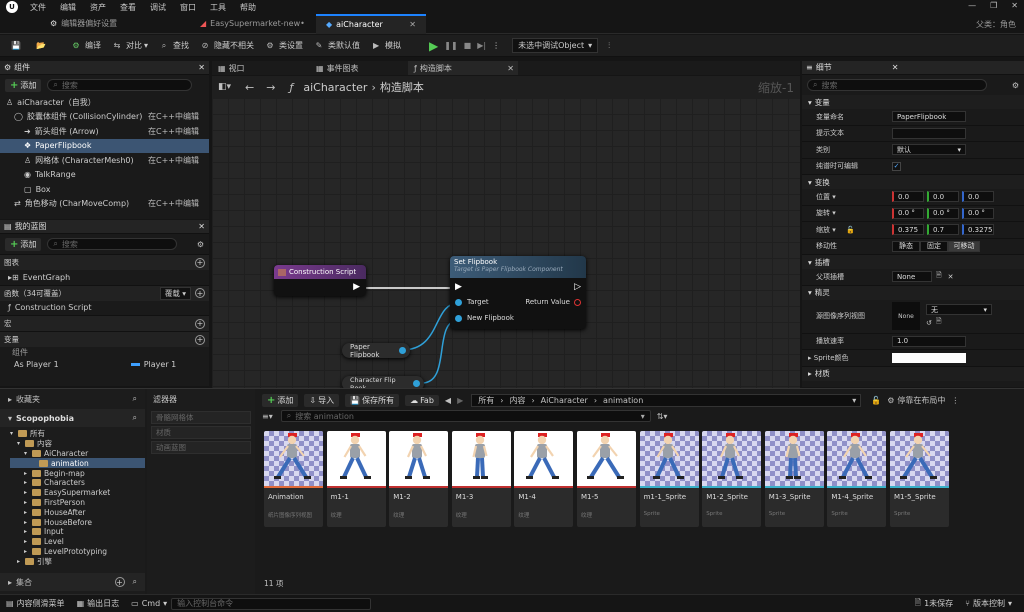 This screenshot has height=612, width=1024. I want to click on menu-item: 帮助, so click(248, 7).